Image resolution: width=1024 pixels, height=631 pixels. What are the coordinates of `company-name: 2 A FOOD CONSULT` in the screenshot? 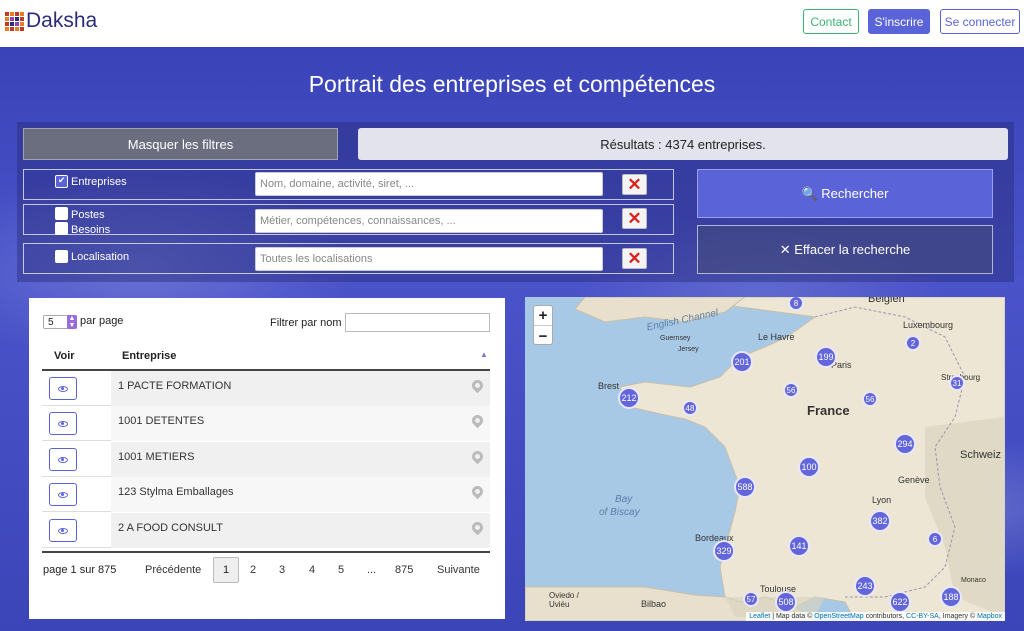 It's located at (170, 528).